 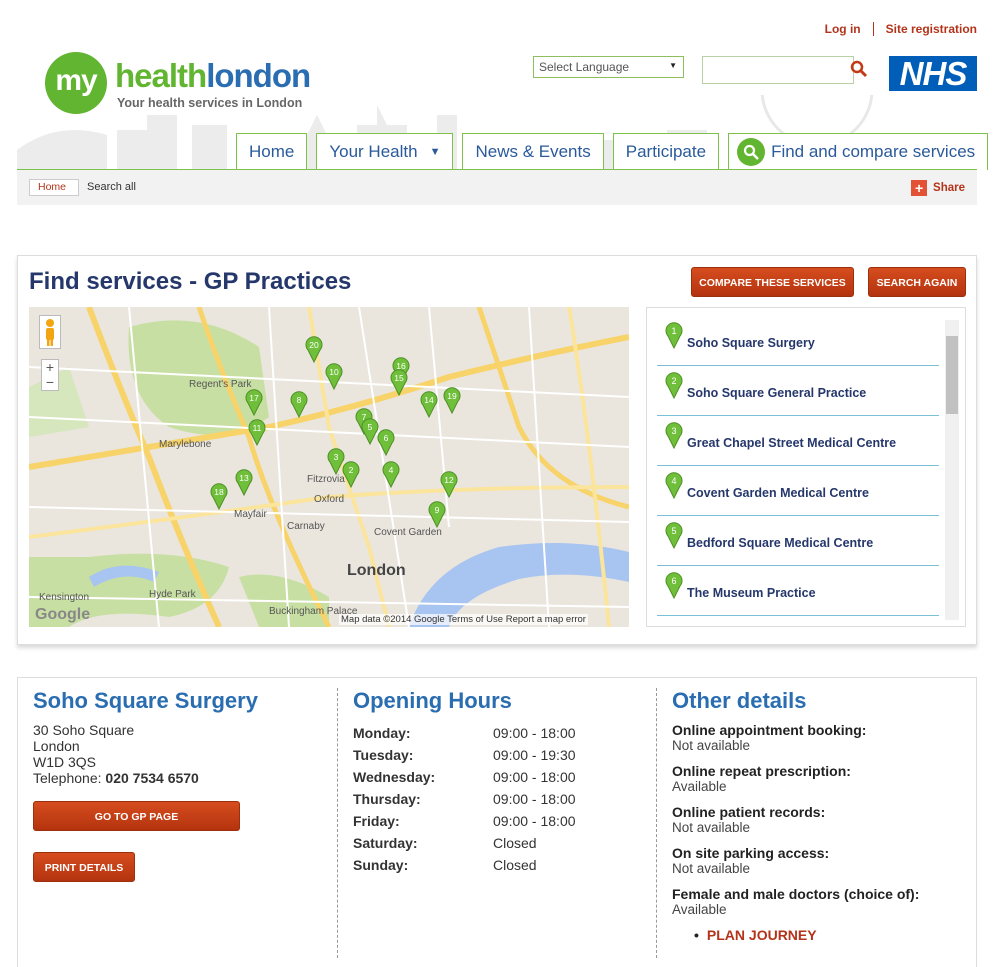 What do you see at coordinates (437, 510) in the screenshot?
I see `map-pin-number: 9` at bounding box center [437, 510].